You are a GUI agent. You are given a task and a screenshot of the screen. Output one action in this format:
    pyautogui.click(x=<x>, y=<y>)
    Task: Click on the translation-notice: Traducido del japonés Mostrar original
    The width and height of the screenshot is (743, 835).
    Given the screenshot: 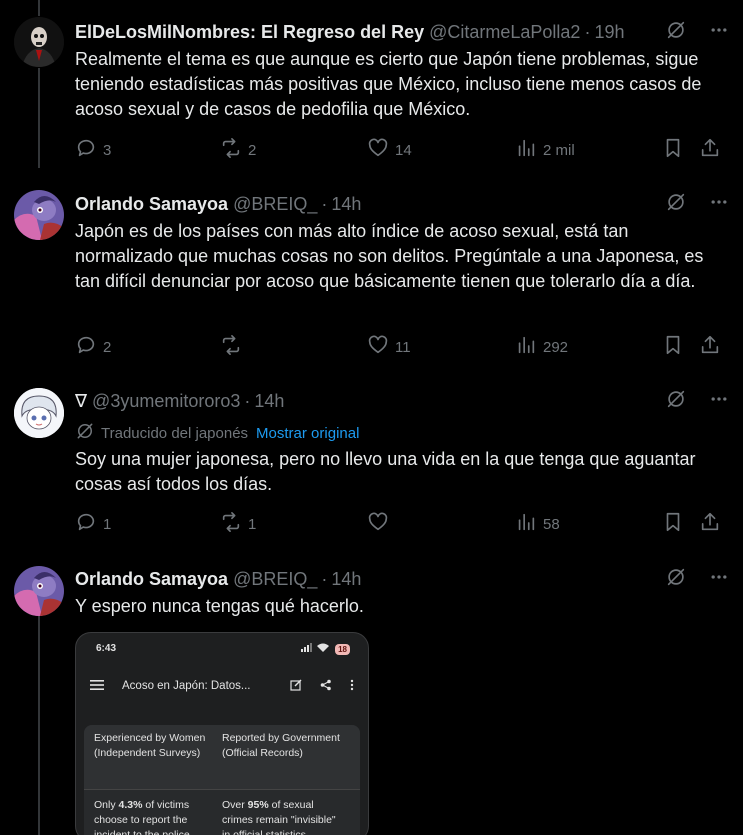 What is the action you would take?
    pyautogui.click(x=217, y=433)
    